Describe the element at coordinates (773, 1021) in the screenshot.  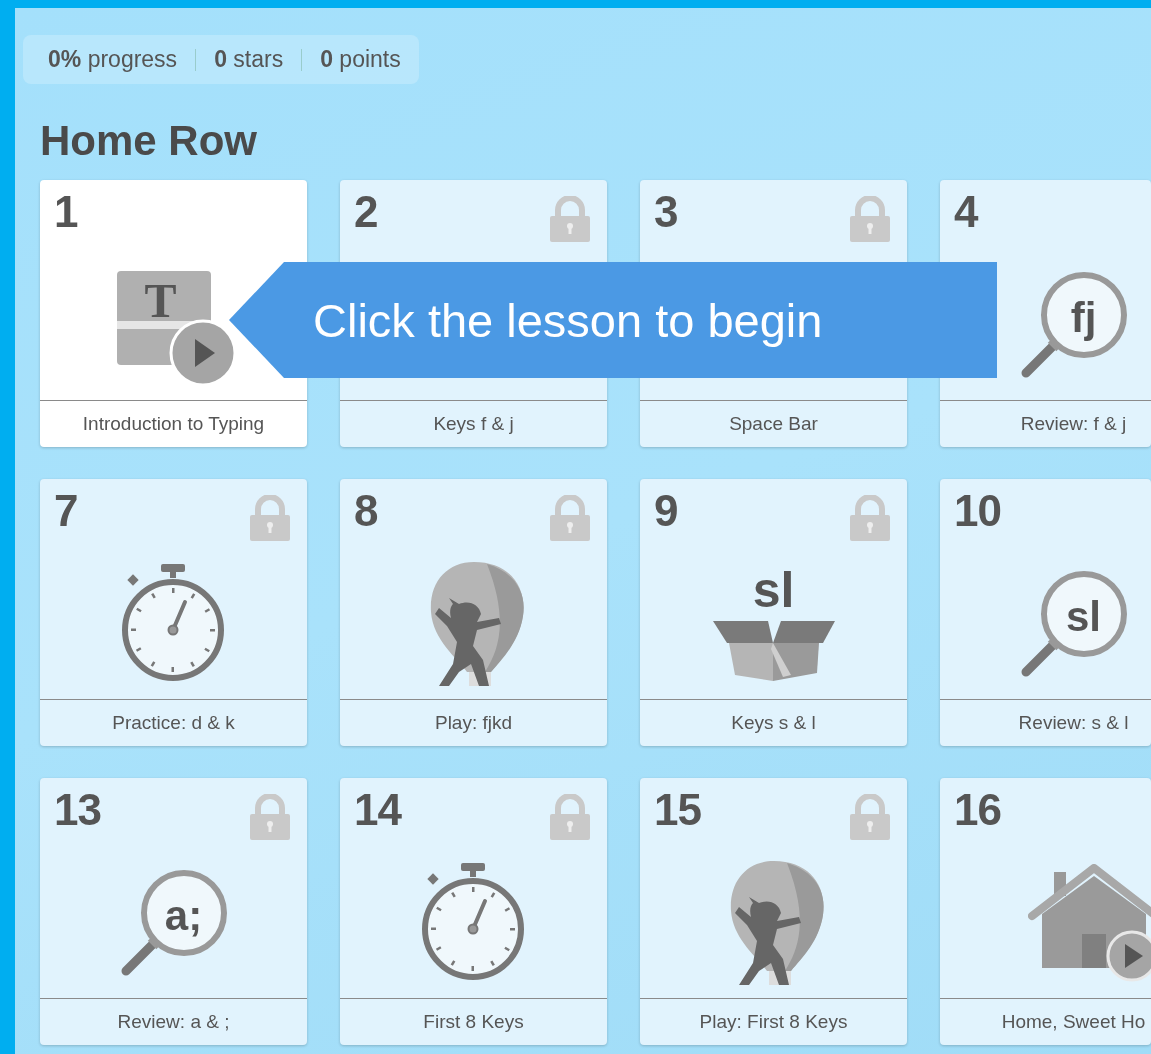
I see `lesson-title: Play: First 8 Keys` at that location.